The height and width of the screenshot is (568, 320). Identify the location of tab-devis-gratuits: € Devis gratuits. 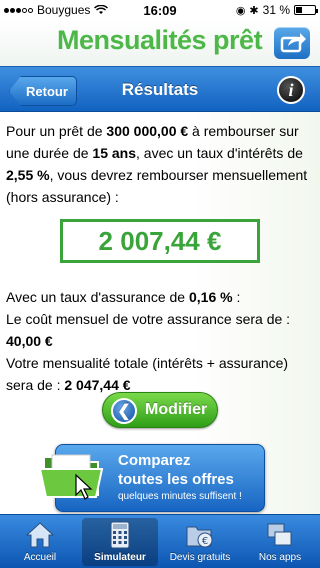
(200, 541).